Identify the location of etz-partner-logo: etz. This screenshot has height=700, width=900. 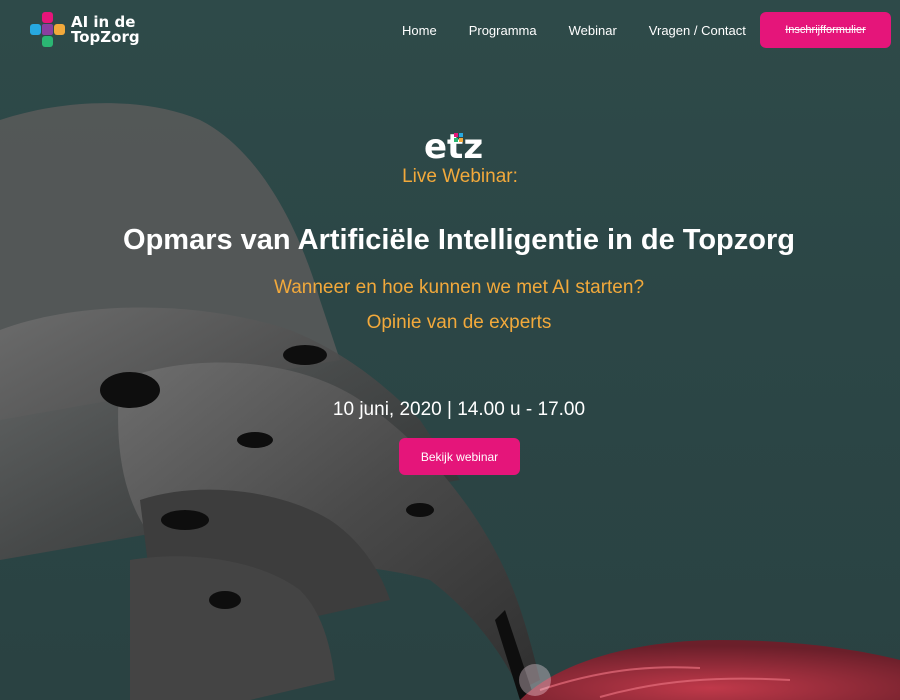
(453, 145).